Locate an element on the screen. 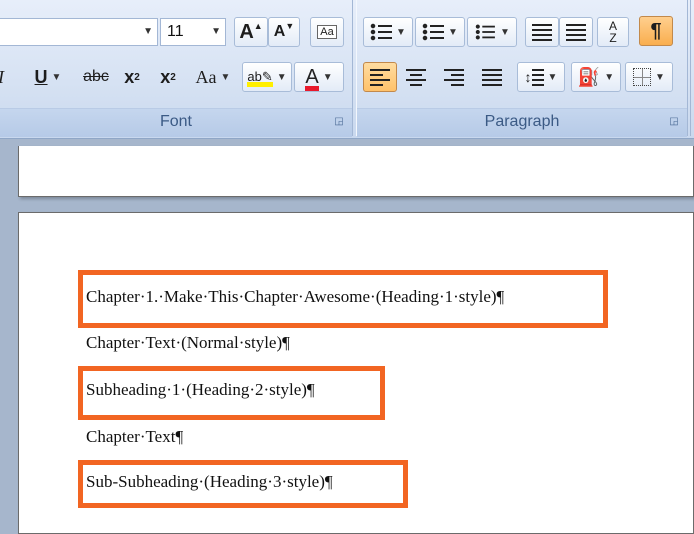  line-spacing-icon: ↕ is located at coordinates (528, 77).